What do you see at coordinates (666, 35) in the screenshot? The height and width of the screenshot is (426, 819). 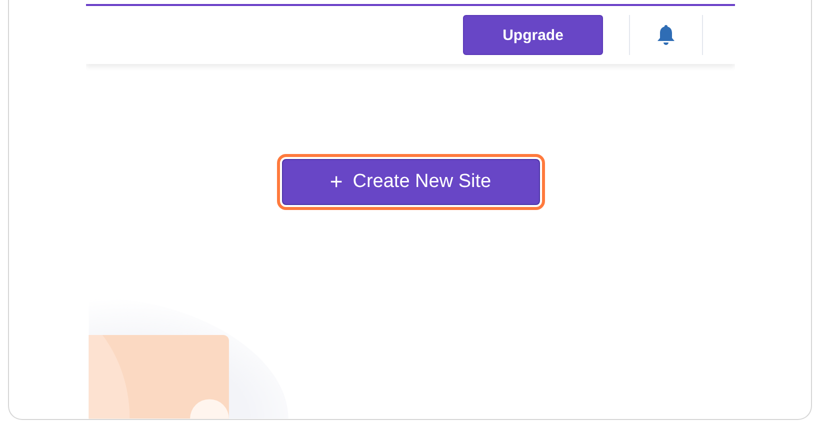 I see `notification-bell-icon` at bounding box center [666, 35].